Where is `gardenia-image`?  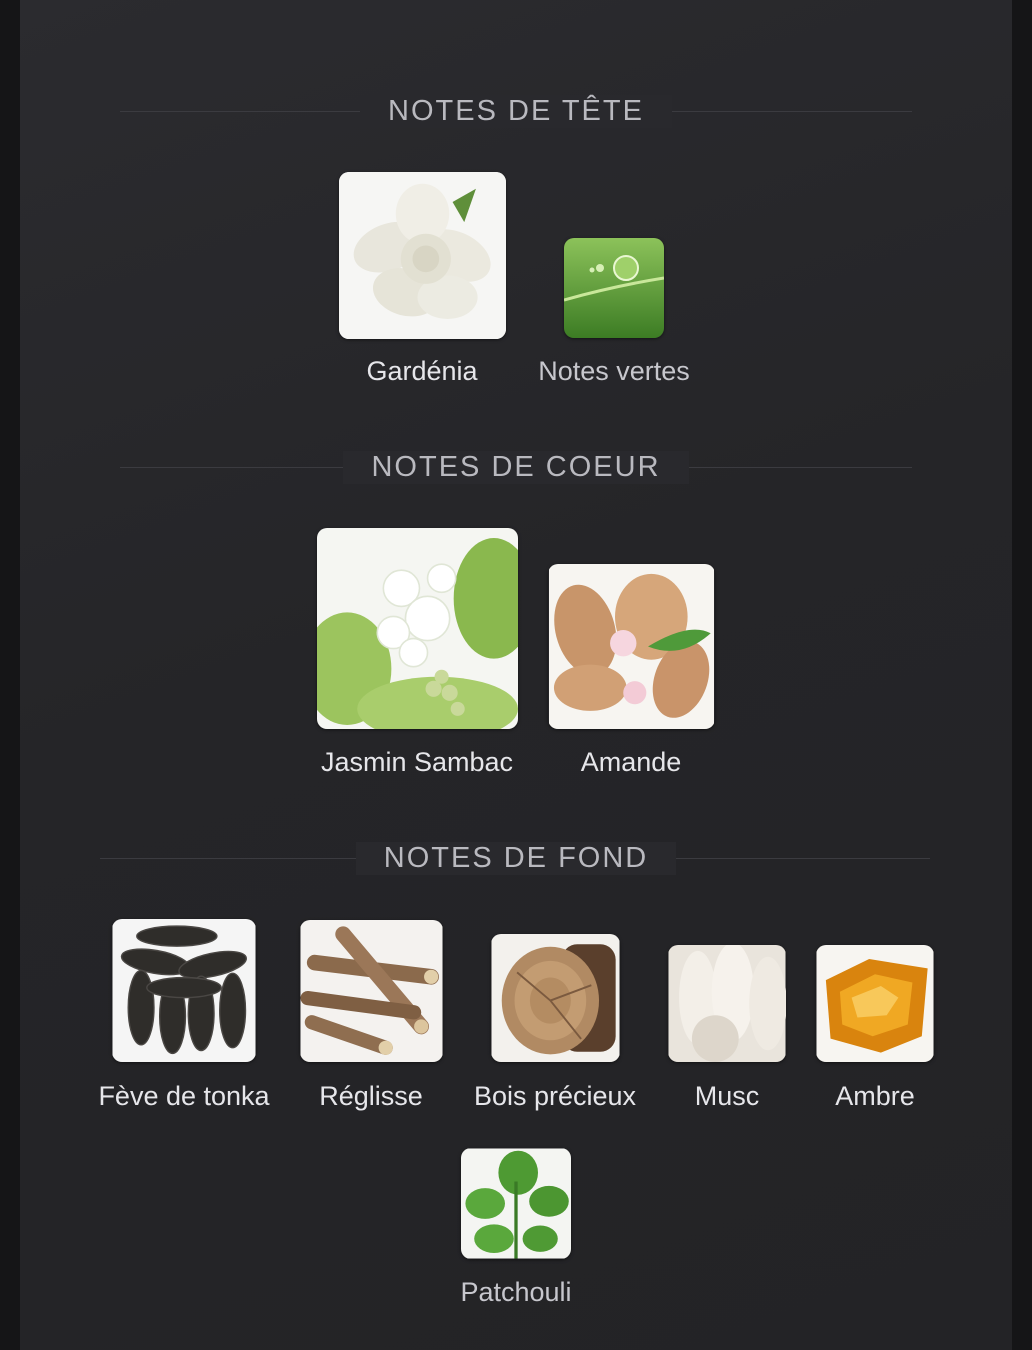
gardenia-image is located at coordinates (422, 255).